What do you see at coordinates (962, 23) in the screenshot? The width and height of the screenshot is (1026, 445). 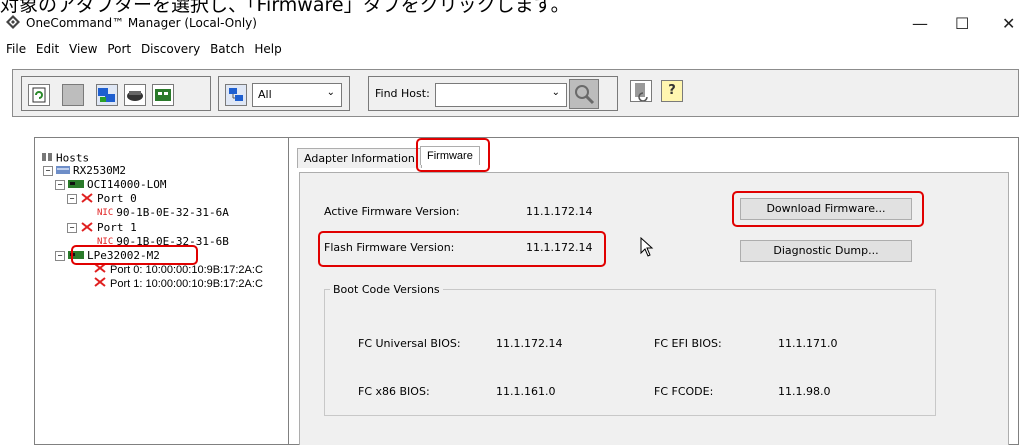 I see `maximize-button: ☐` at bounding box center [962, 23].